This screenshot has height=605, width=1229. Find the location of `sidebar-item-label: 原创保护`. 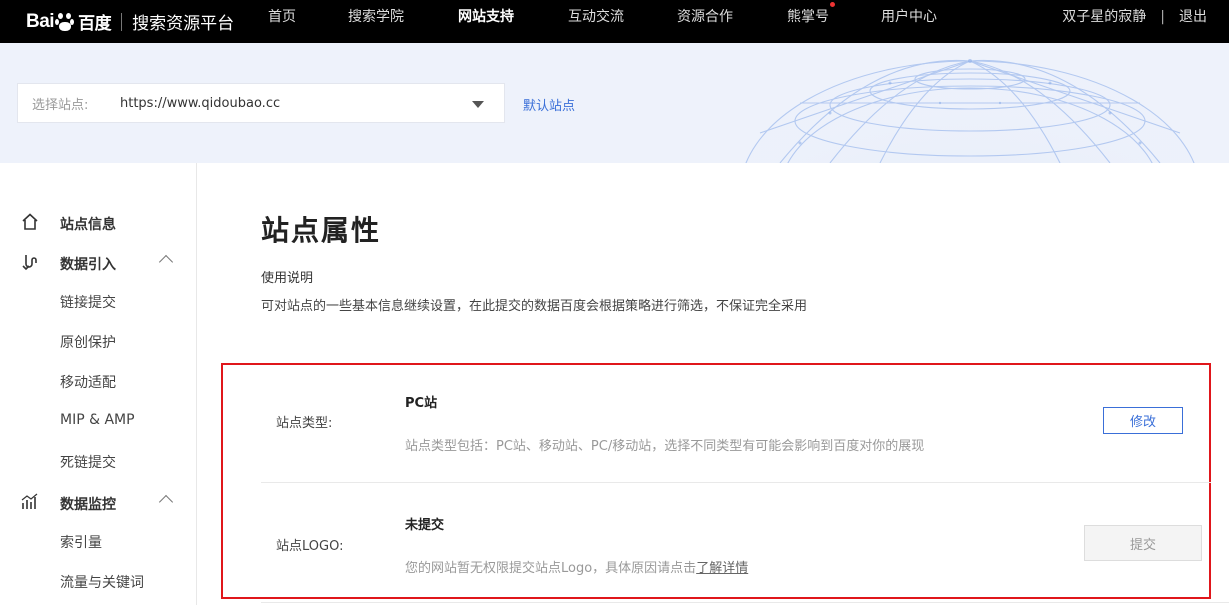

sidebar-item-label: 原创保护 is located at coordinates (88, 343).